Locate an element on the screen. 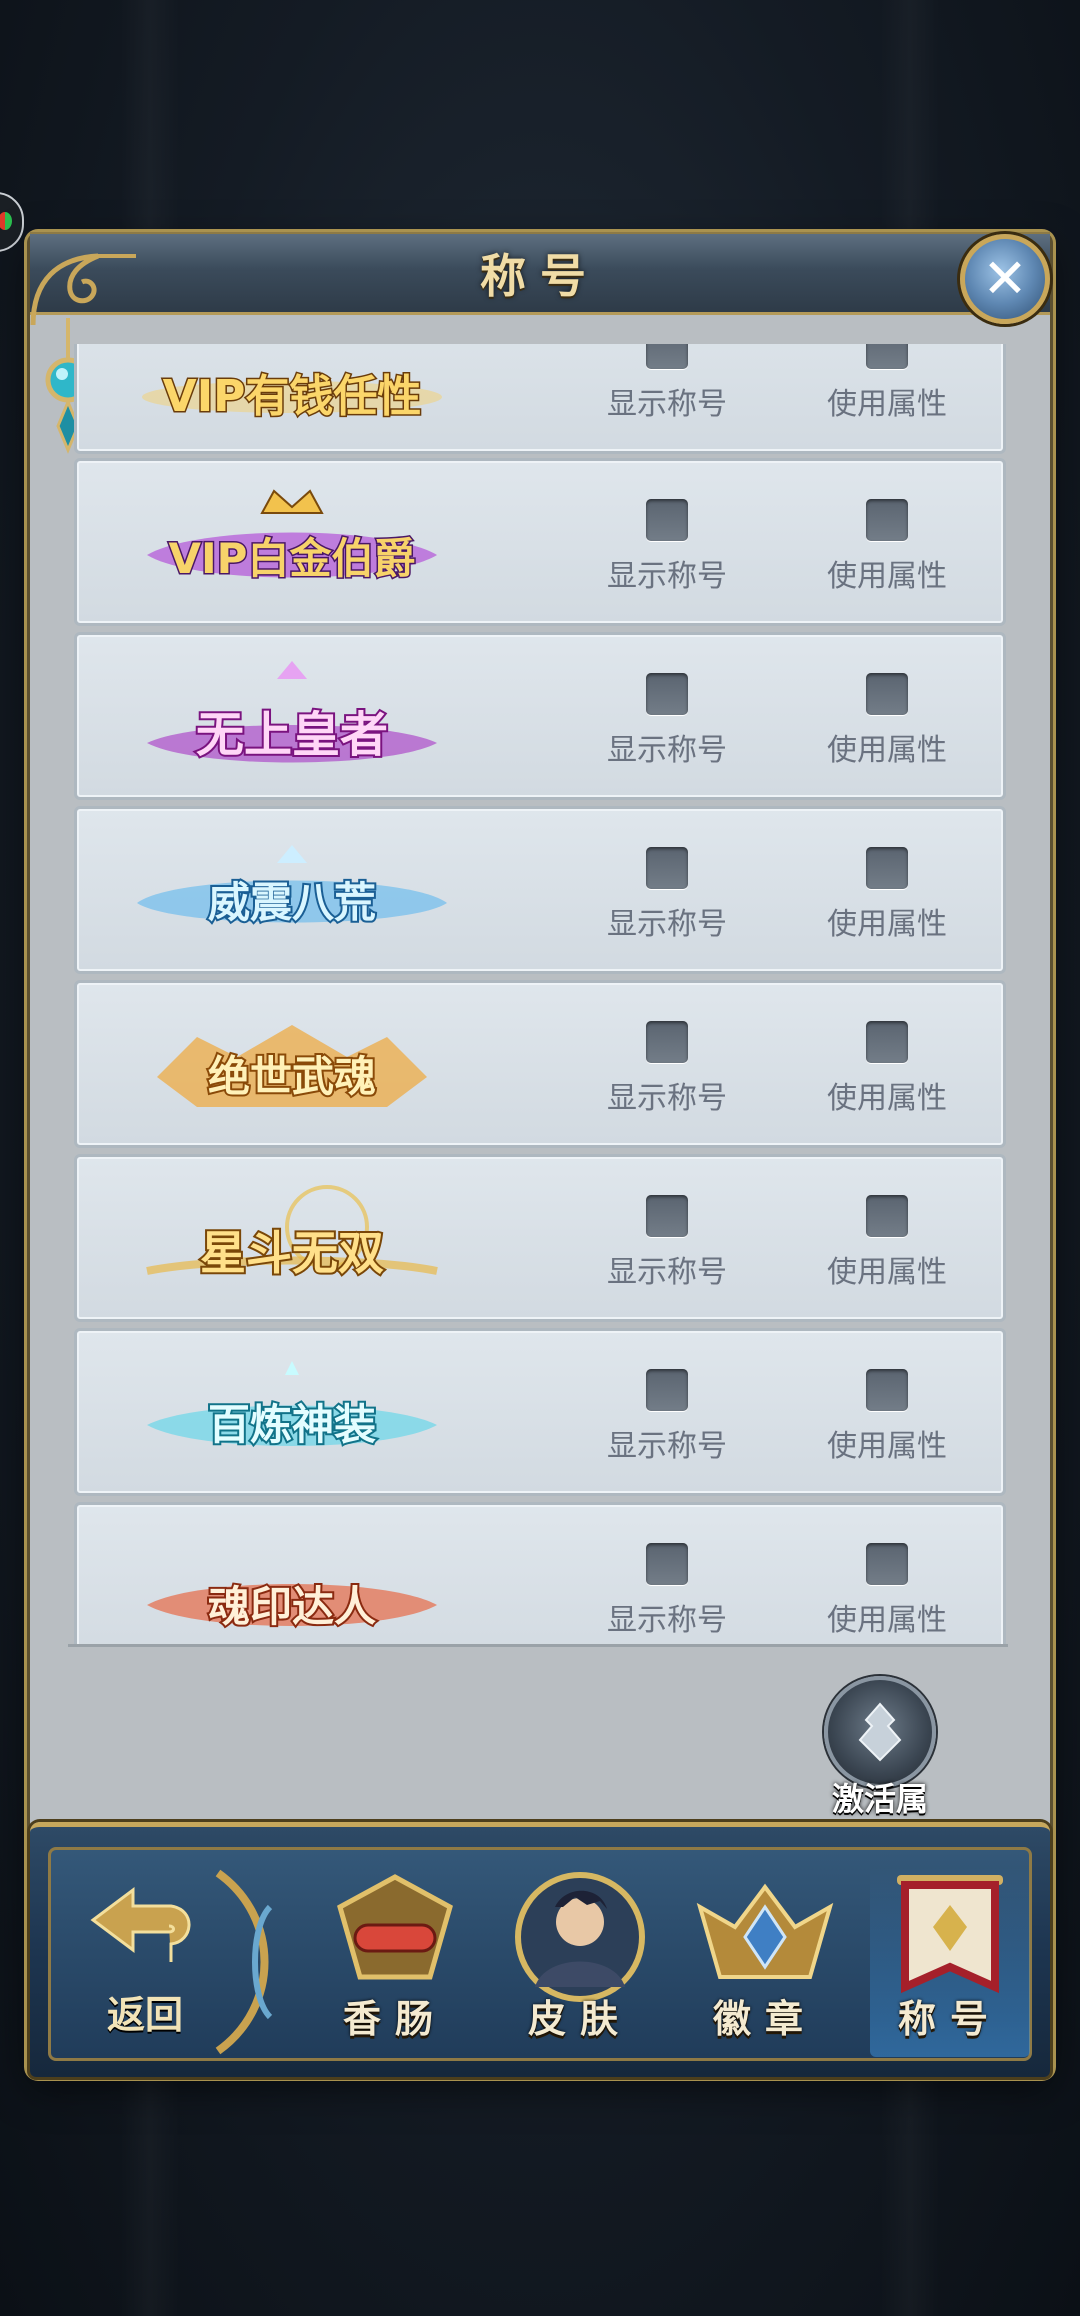 The width and height of the screenshot is (1080, 2316). back-label: 返回 is located at coordinates (144, 2014).